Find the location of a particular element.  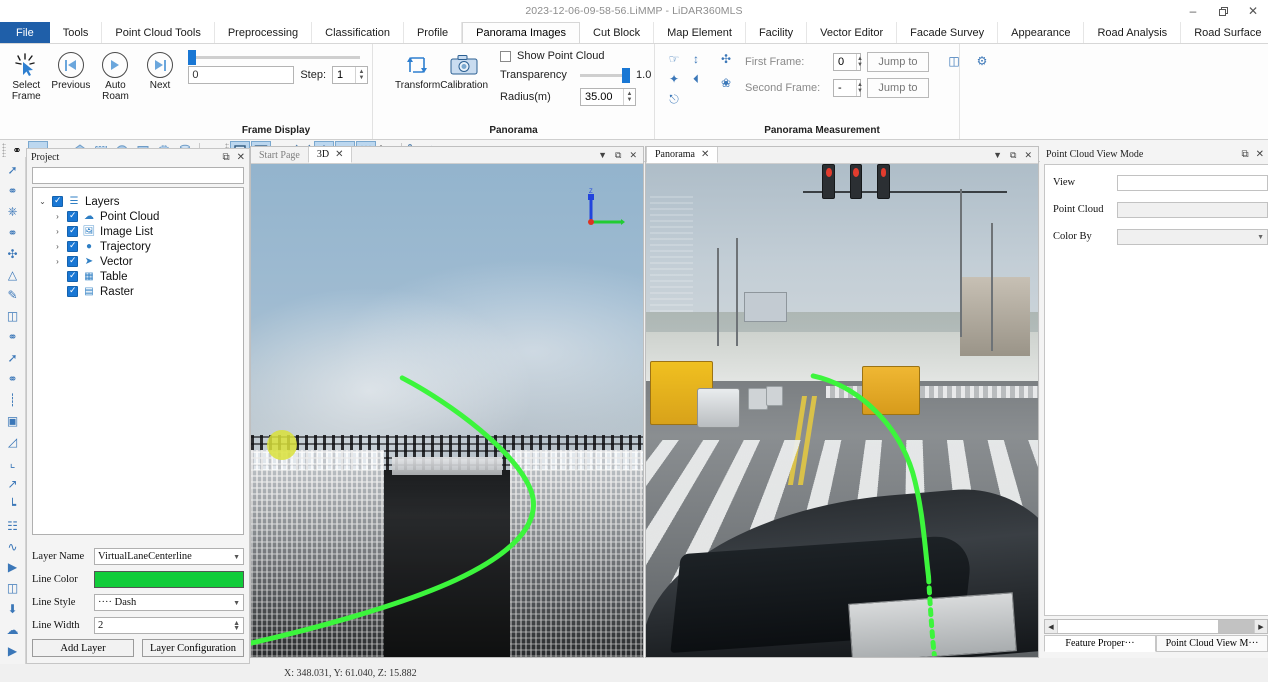

tree-item-vector: › ➤ Vector is located at coordinates (138, 261).